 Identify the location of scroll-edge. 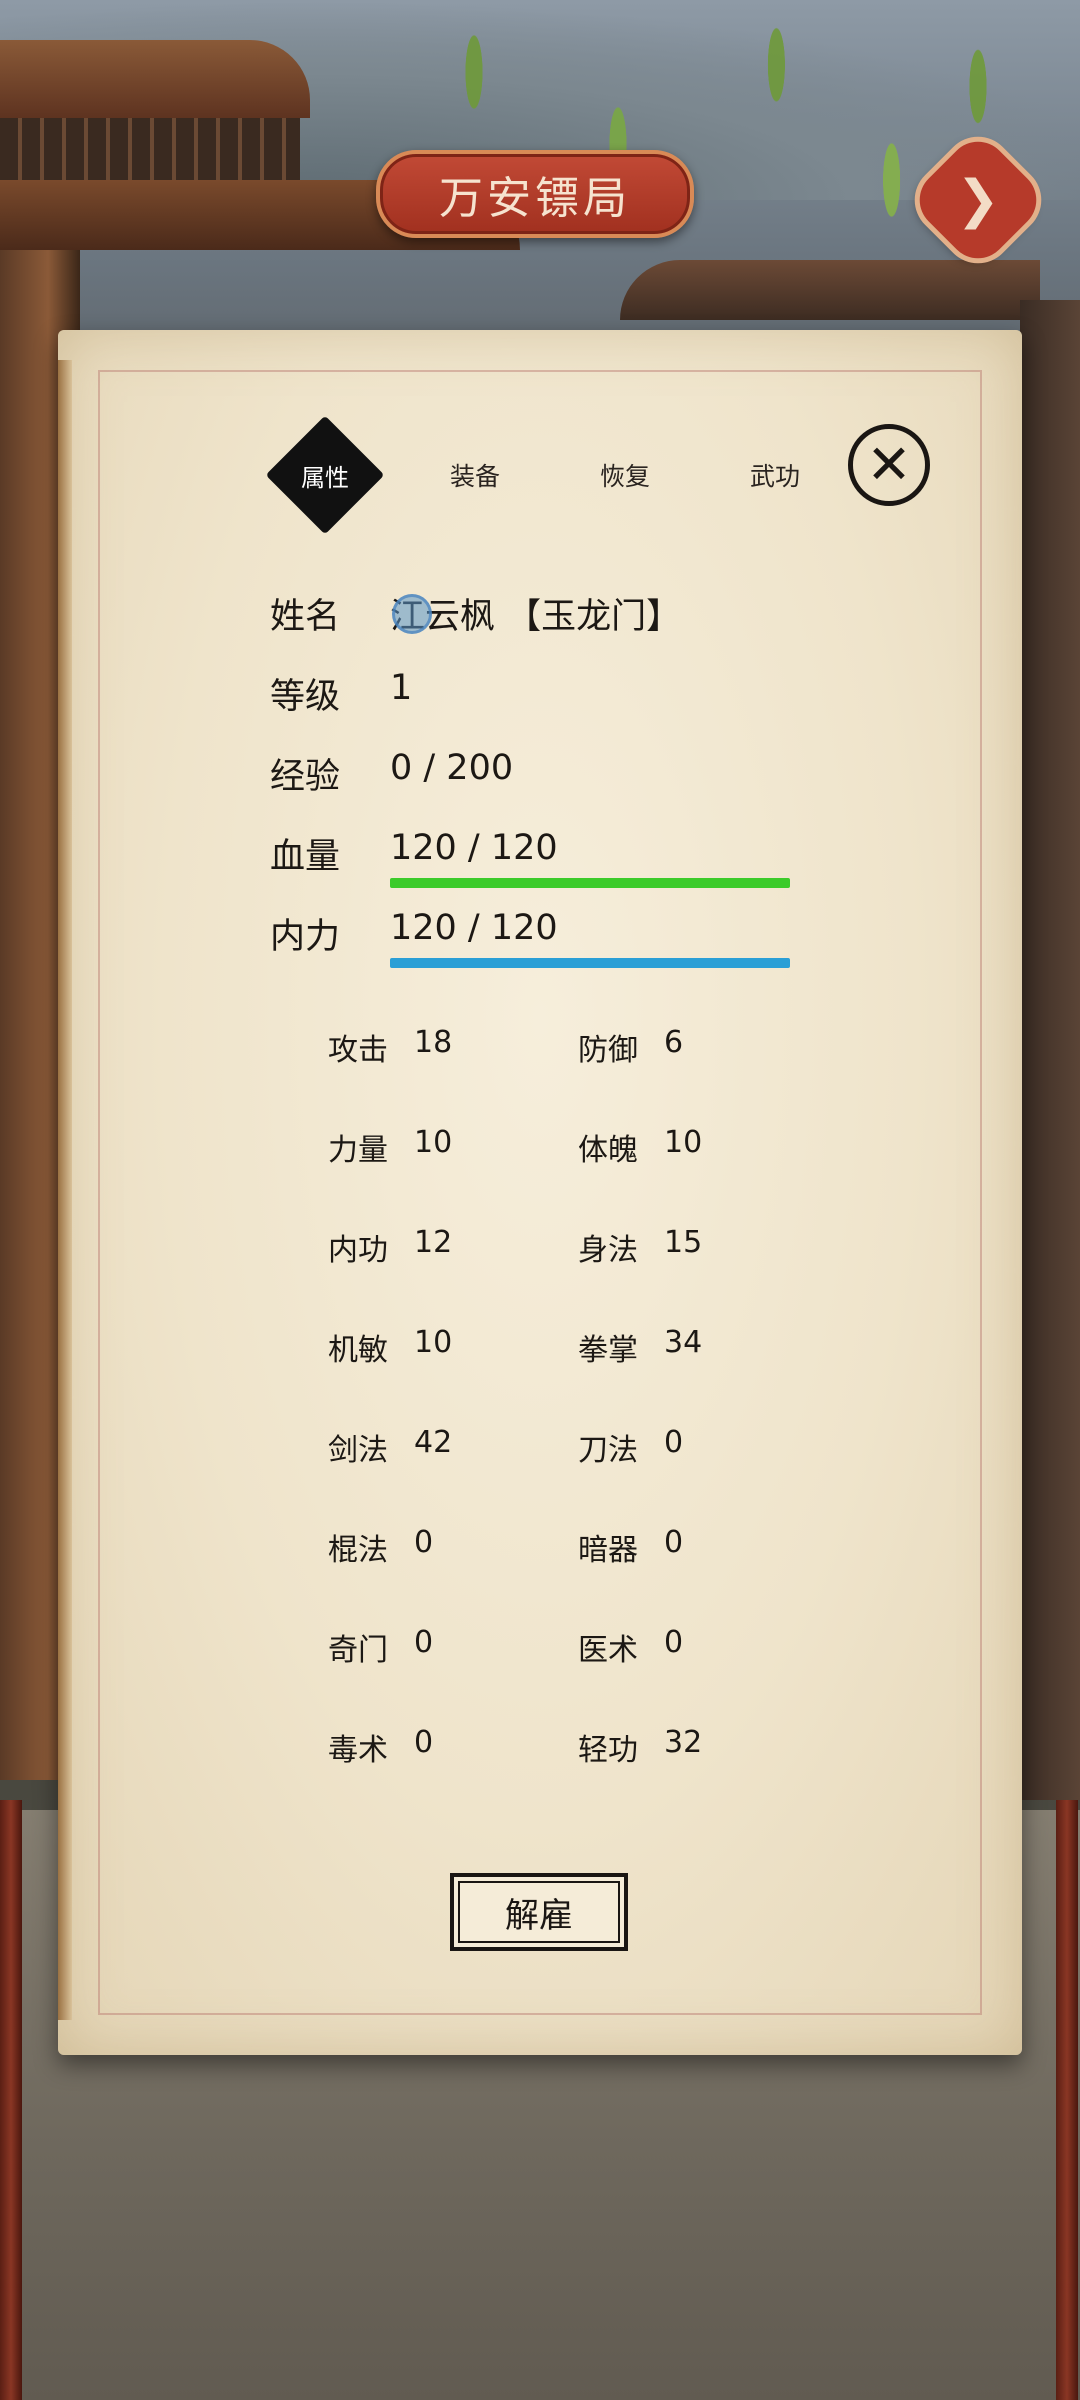
(65, 1190).